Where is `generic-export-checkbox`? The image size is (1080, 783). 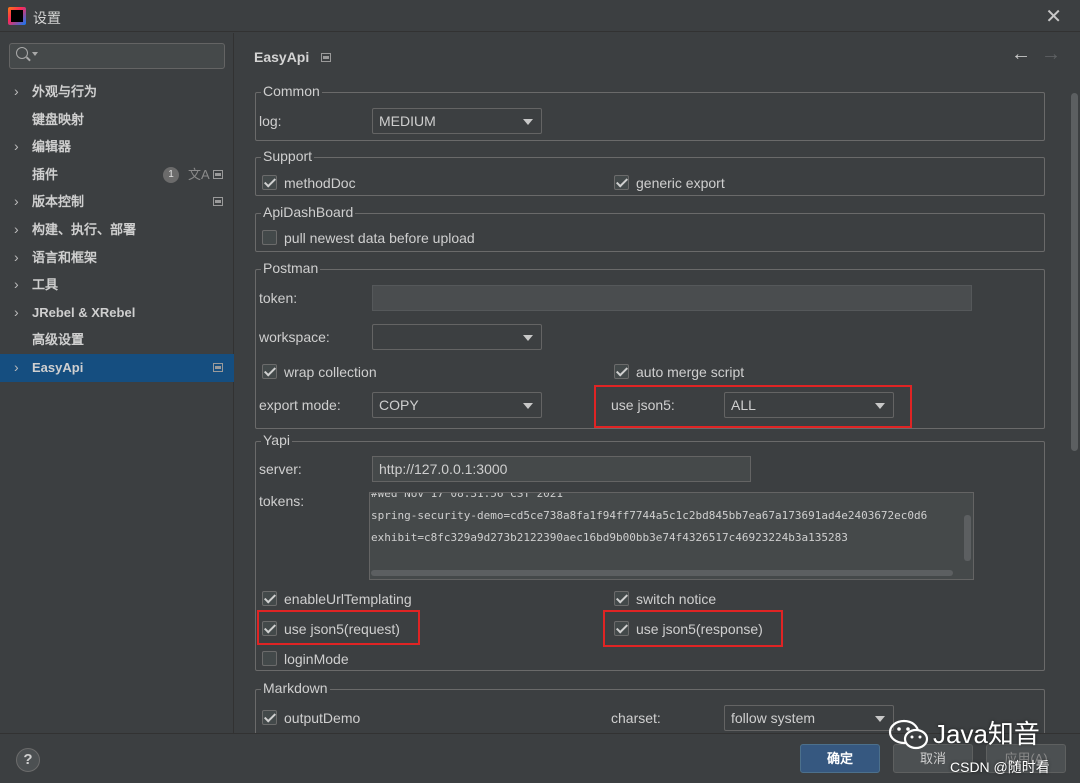
generic-export-checkbox is located at coordinates (621, 182).